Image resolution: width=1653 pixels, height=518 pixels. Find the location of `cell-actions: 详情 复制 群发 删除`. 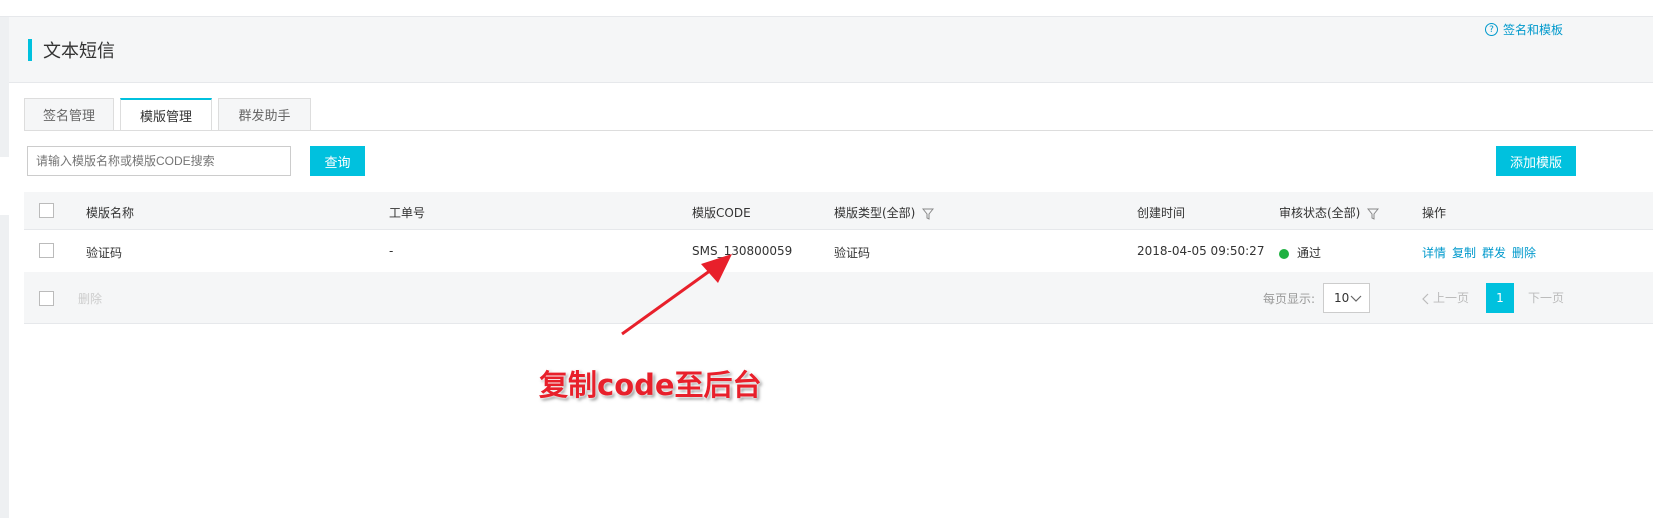

cell-actions: 详情 复制 群发 删除 is located at coordinates (1482, 252).